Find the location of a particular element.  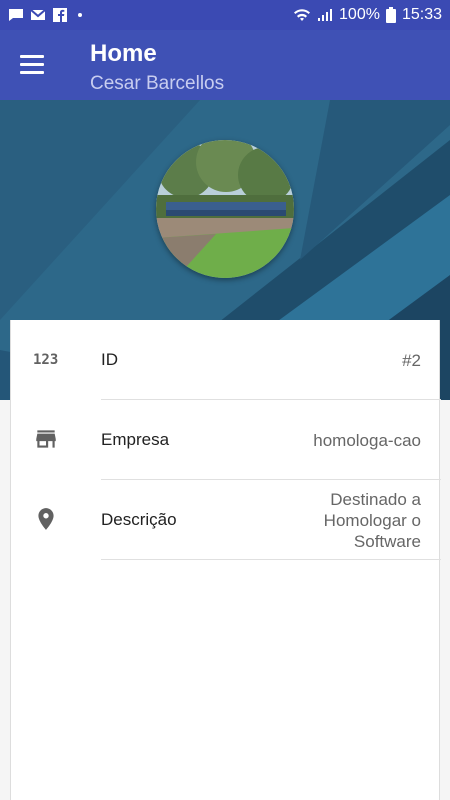

info-row-id: 123 ID #2 is located at coordinates (226, 360).